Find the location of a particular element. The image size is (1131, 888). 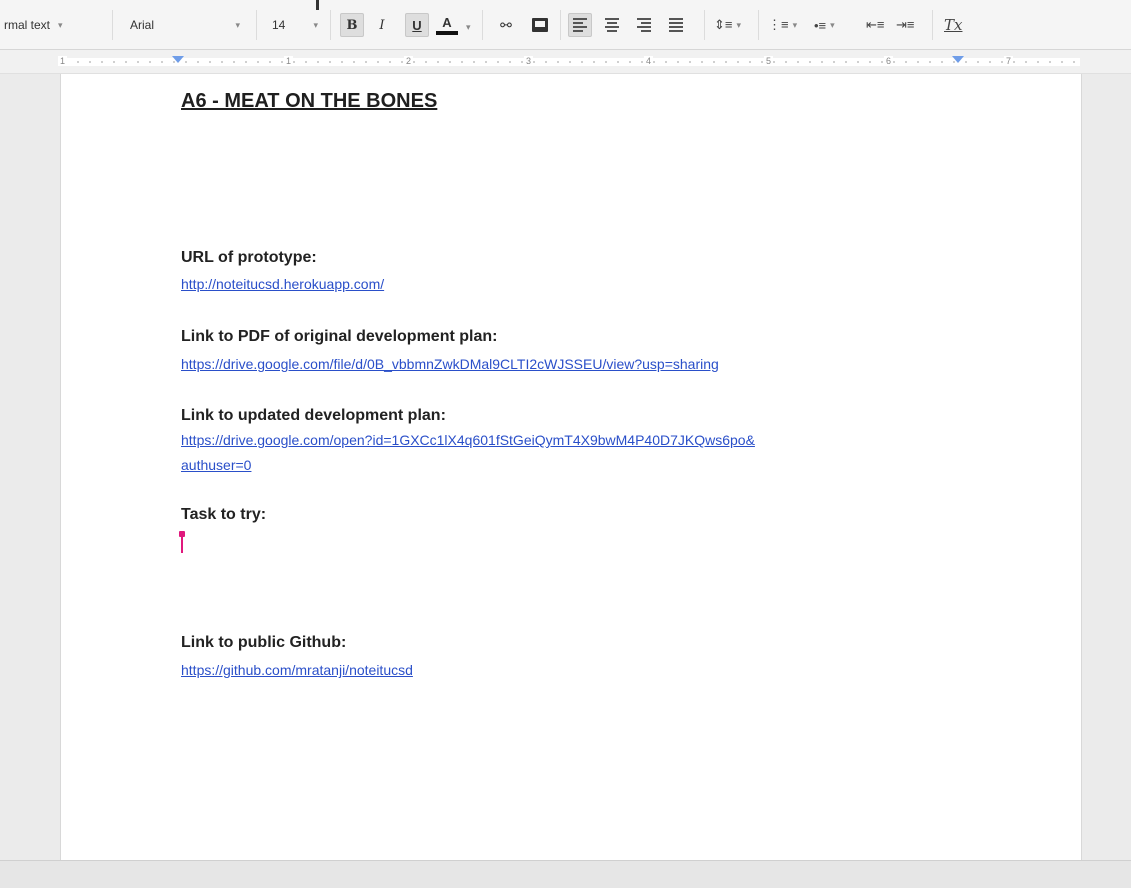

italic-button: I is located at coordinates (382, 25).